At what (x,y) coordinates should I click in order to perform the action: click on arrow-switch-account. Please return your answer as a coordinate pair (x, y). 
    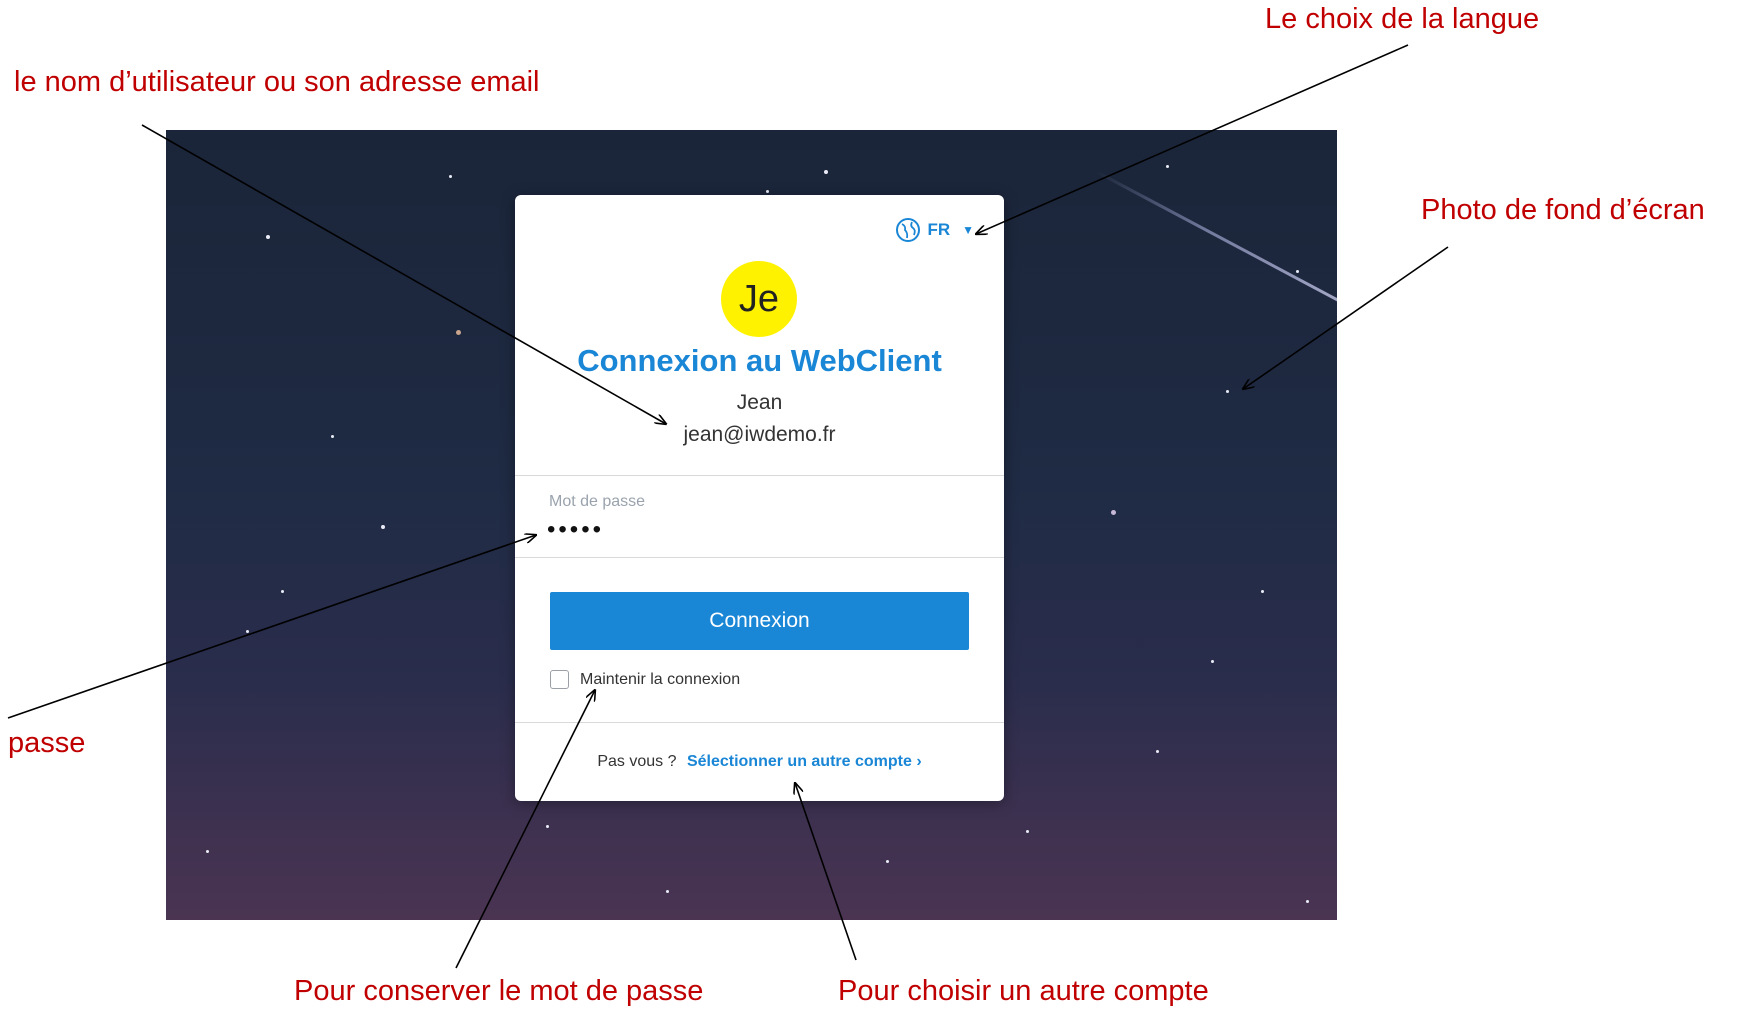
    Looking at the image, I should click on (826, 872).